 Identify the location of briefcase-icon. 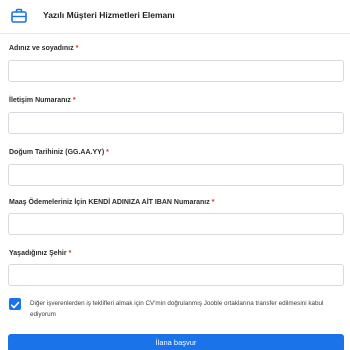
(19, 16).